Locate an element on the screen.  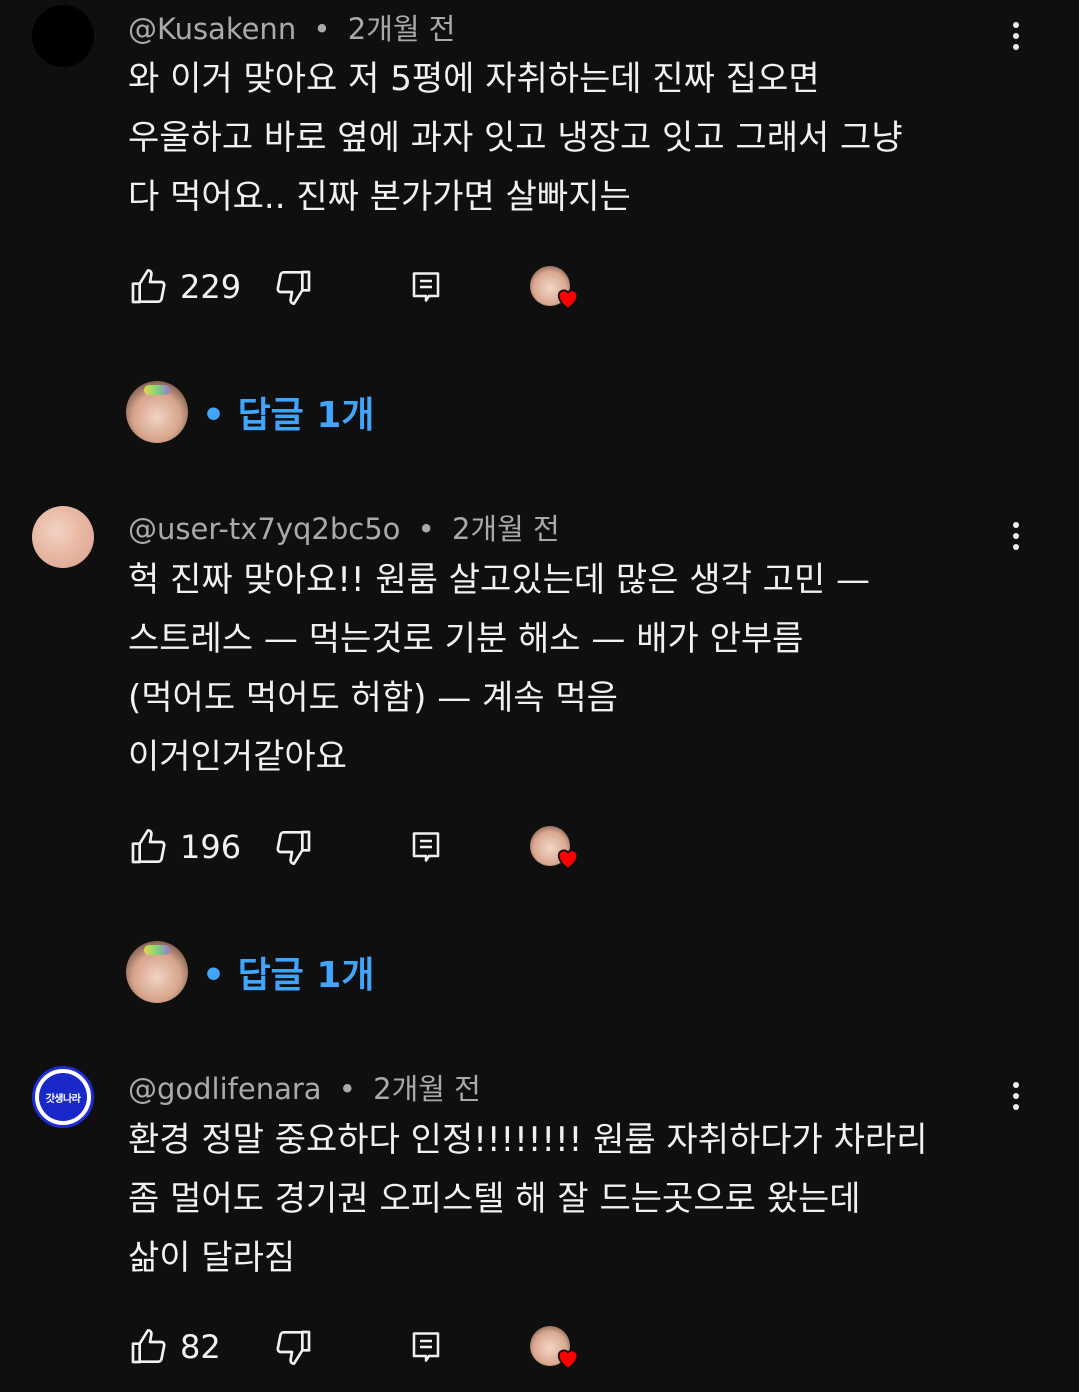
comment-meta: @Kusakenn • 2개월 전 is located at coordinates (291, 27).